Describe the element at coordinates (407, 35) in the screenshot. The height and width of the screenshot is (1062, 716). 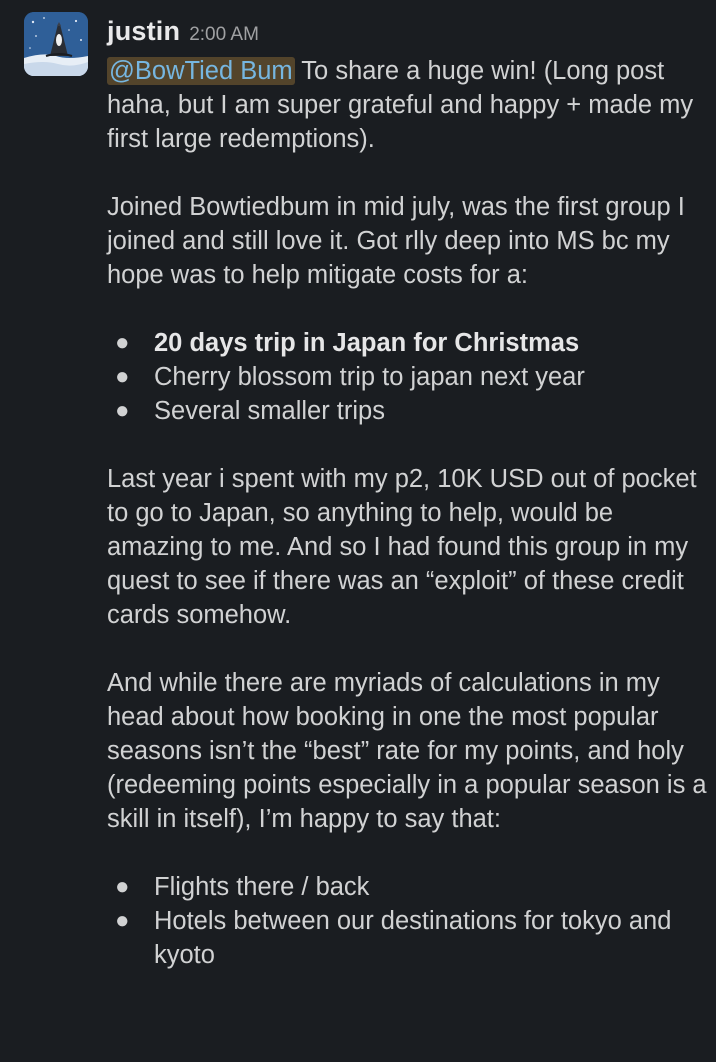
I see `message-header: justin 2:00 AM` at that location.